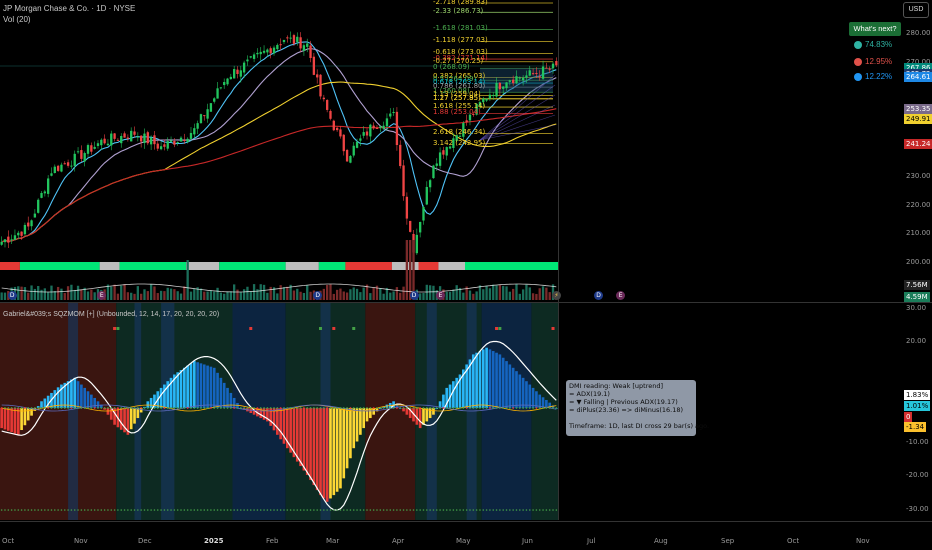 This screenshot has height=550, width=932. I want to click on dmi-line, so click(631, 418).